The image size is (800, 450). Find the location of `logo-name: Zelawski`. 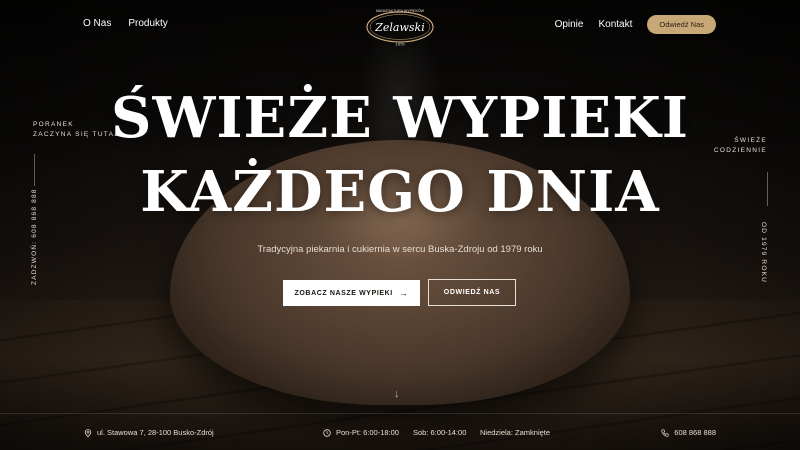

logo-name: Zelawski is located at coordinates (399, 27).